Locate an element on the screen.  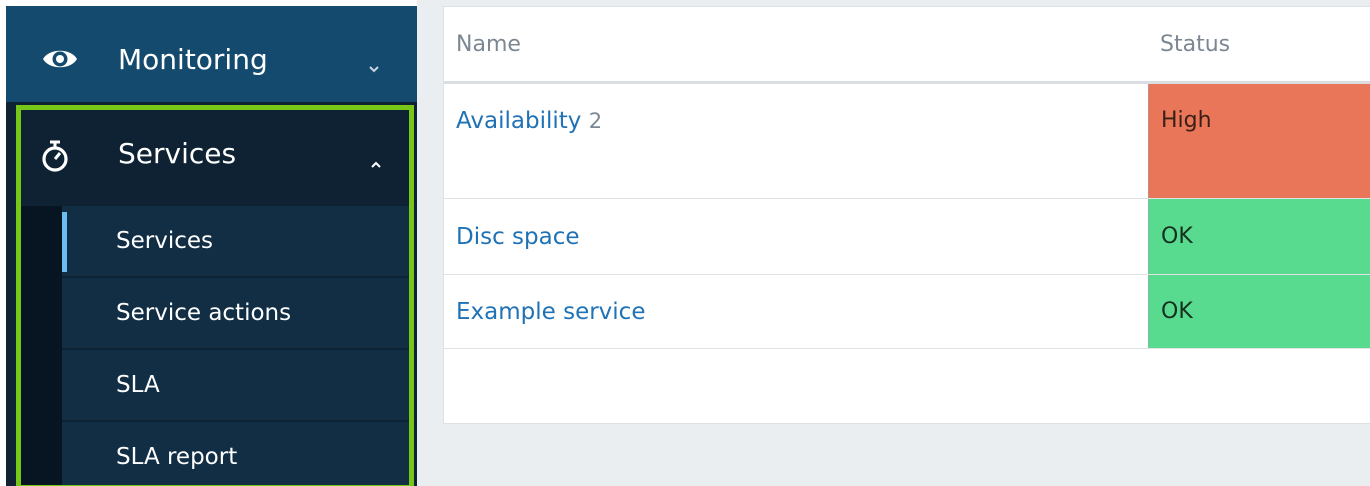
submenu-item-services: Services is located at coordinates (236, 242).